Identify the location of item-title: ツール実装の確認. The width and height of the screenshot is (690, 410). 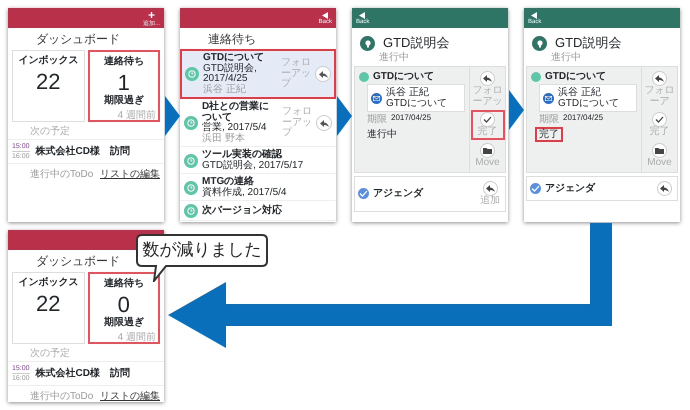
(243, 155).